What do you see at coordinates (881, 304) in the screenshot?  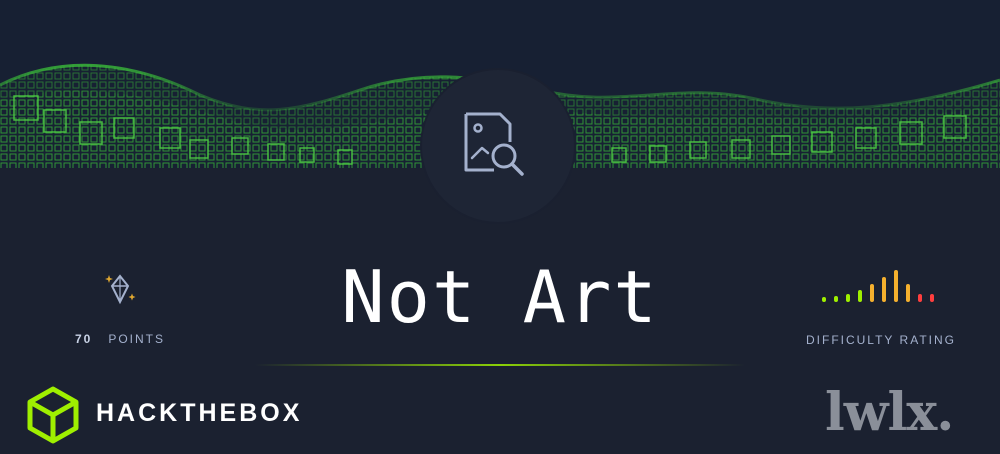 I see `difficulty-block: DIFFICULTY RATING` at bounding box center [881, 304].